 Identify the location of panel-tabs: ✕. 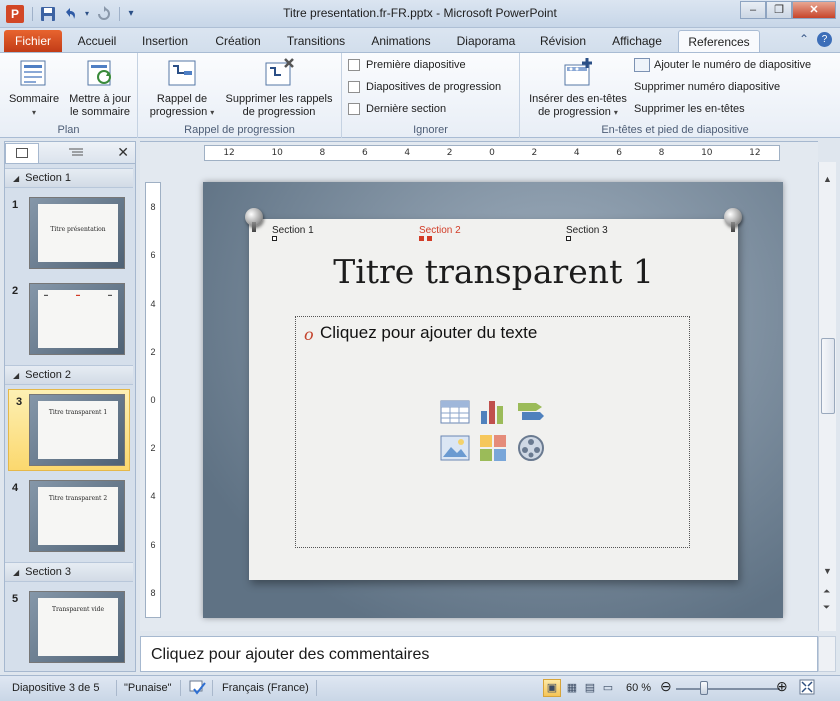
(70, 153).